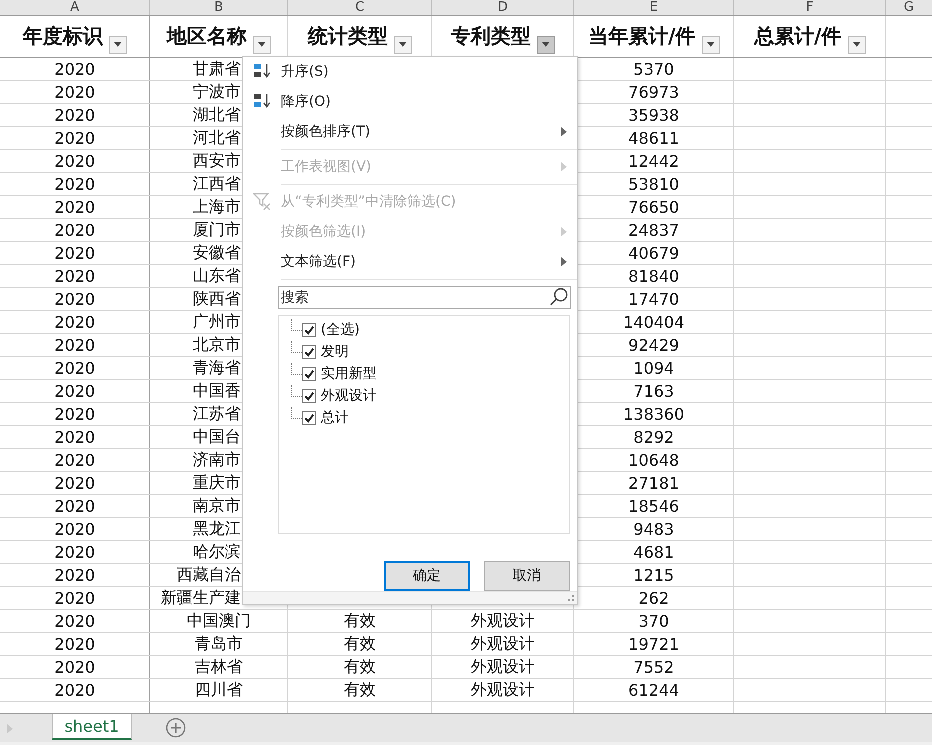 This screenshot has height=745, width=932. I want to click on table-cell: 5370, so click(654, 69).